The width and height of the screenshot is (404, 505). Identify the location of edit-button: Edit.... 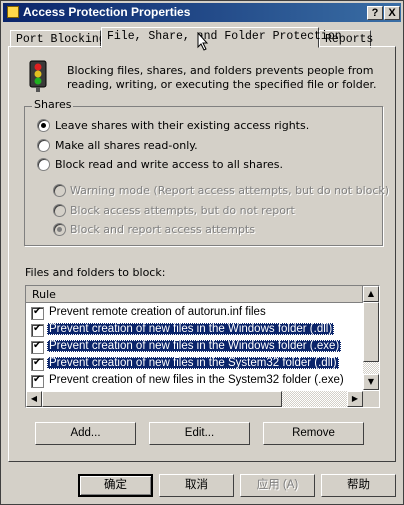
(199, 433).